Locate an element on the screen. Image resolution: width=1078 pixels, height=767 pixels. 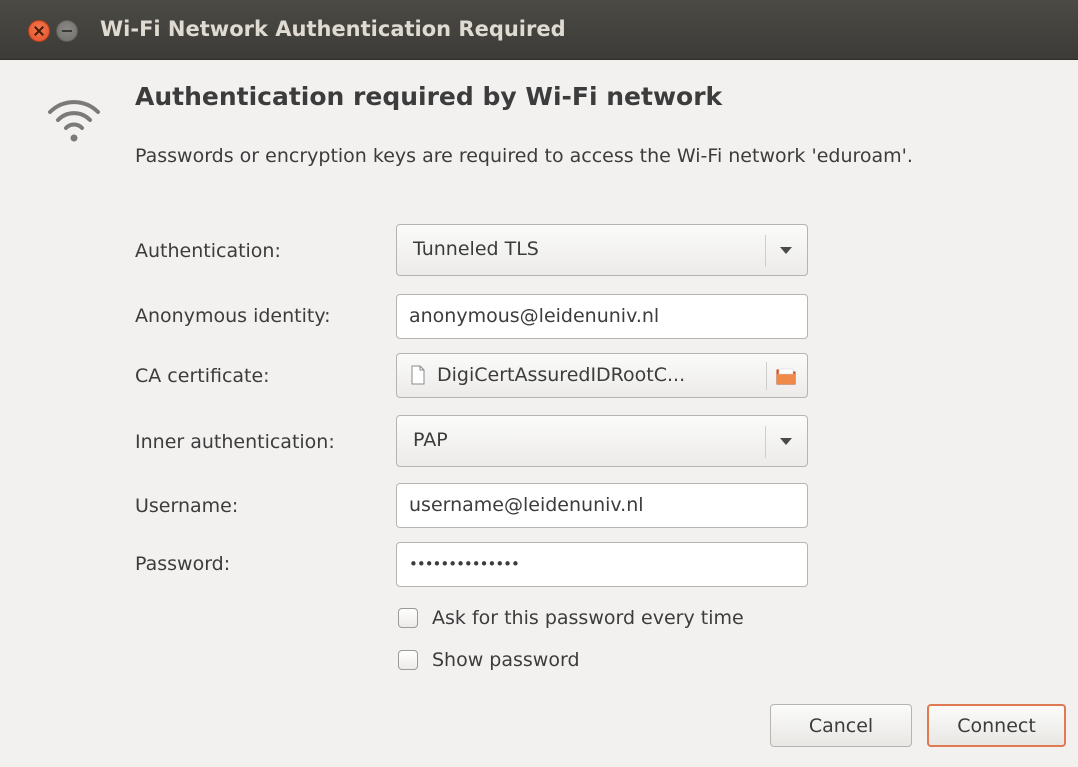
show-password-checkbox is located at coordinates (408, 660).